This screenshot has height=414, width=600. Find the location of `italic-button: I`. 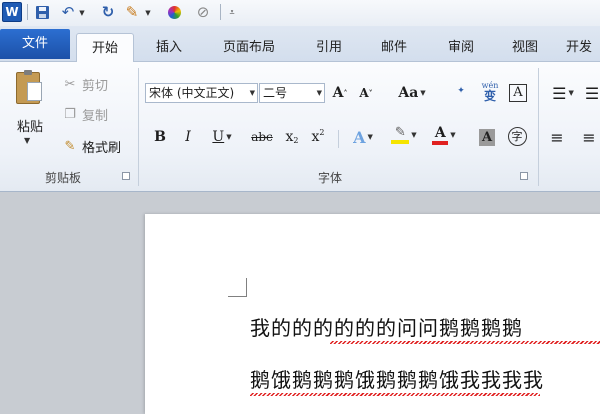

italic-button: I is located at coordinates (188, 137).